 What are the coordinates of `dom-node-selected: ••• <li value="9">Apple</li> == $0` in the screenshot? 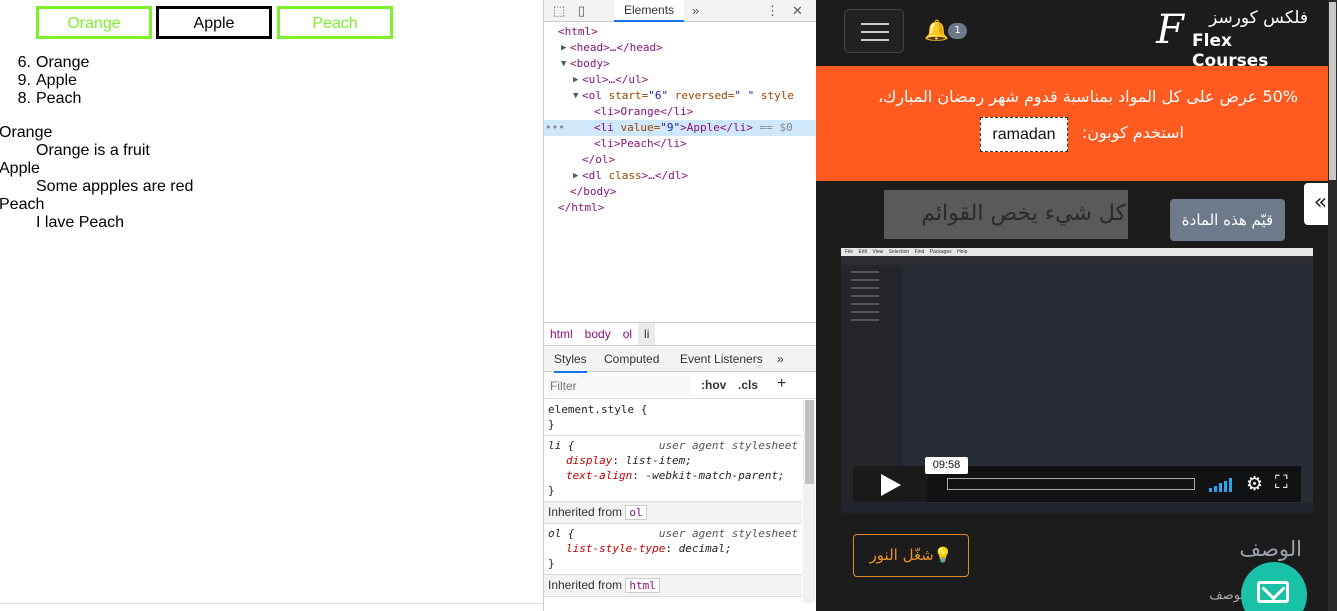 It's located at (680, 128).